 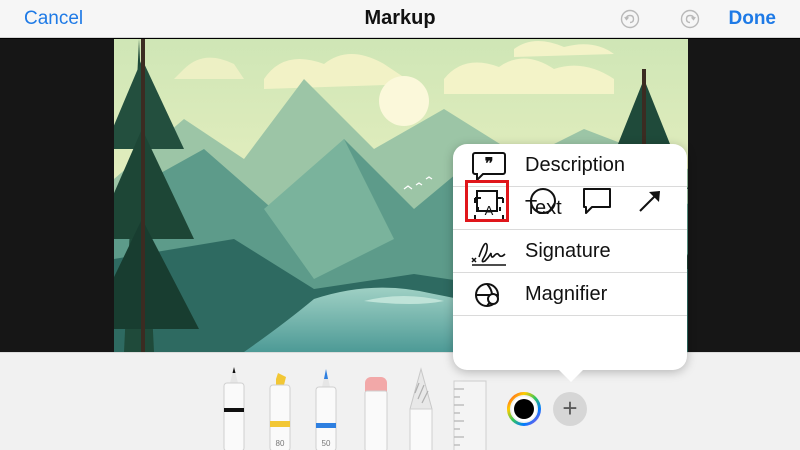 I want to click on pen-tool, so click(x=234, y=401).